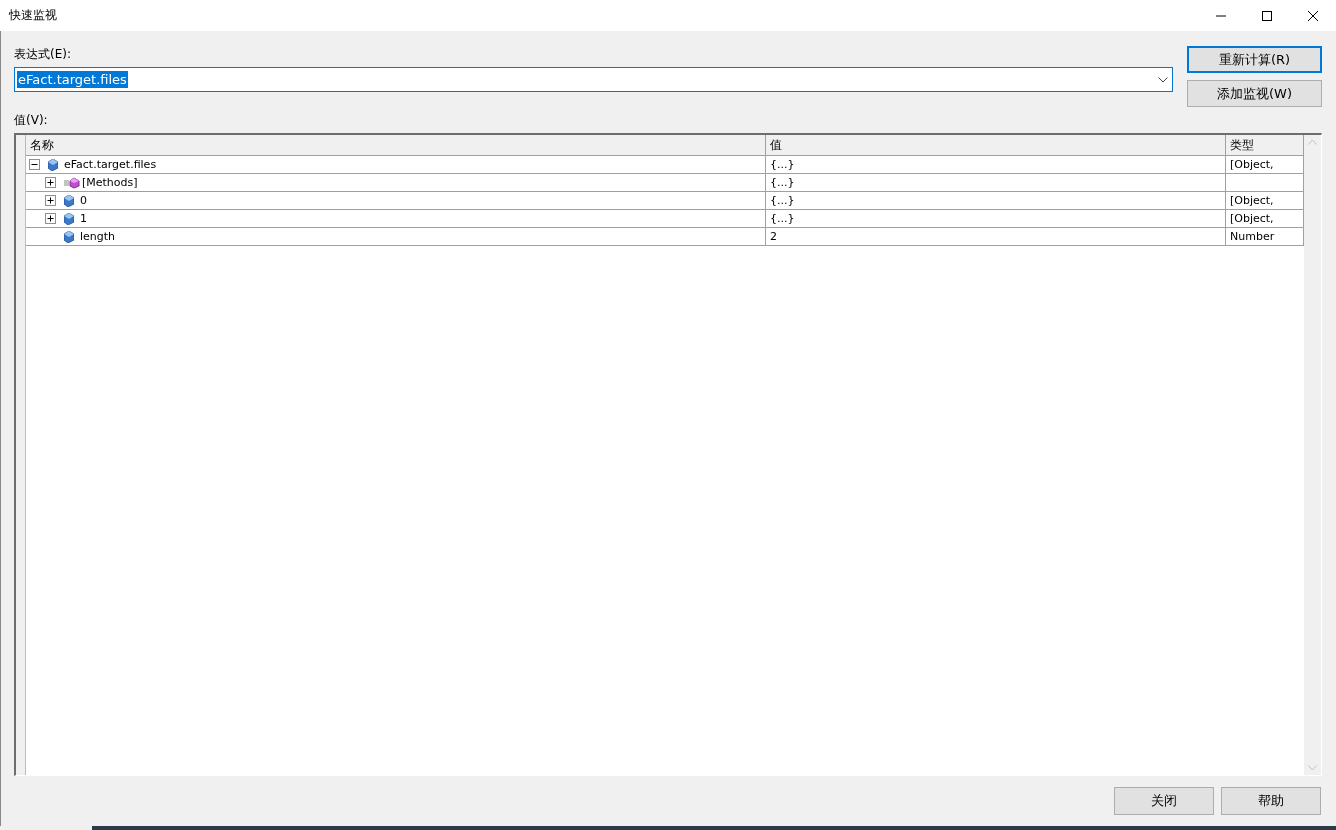 The image size is (1336, 830). Describe the element at coordinates (110, 182) in the screenshot. I see `name-cell: [Methods]` at that location.